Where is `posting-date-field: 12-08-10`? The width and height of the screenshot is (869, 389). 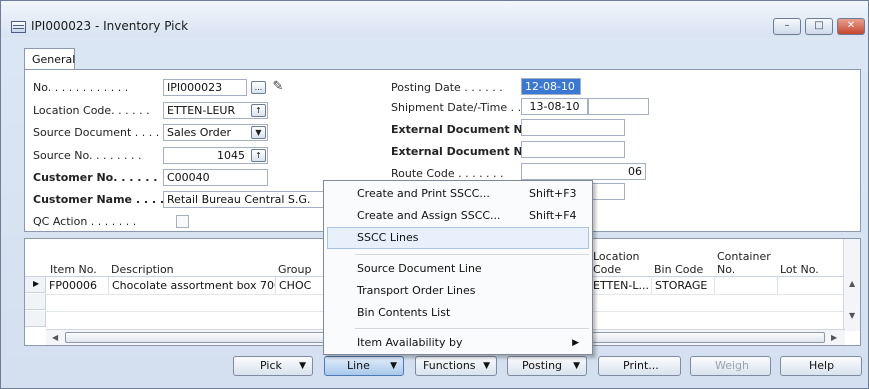 posting-date-field: 12-08-10 is located at coordinates (551, 86).